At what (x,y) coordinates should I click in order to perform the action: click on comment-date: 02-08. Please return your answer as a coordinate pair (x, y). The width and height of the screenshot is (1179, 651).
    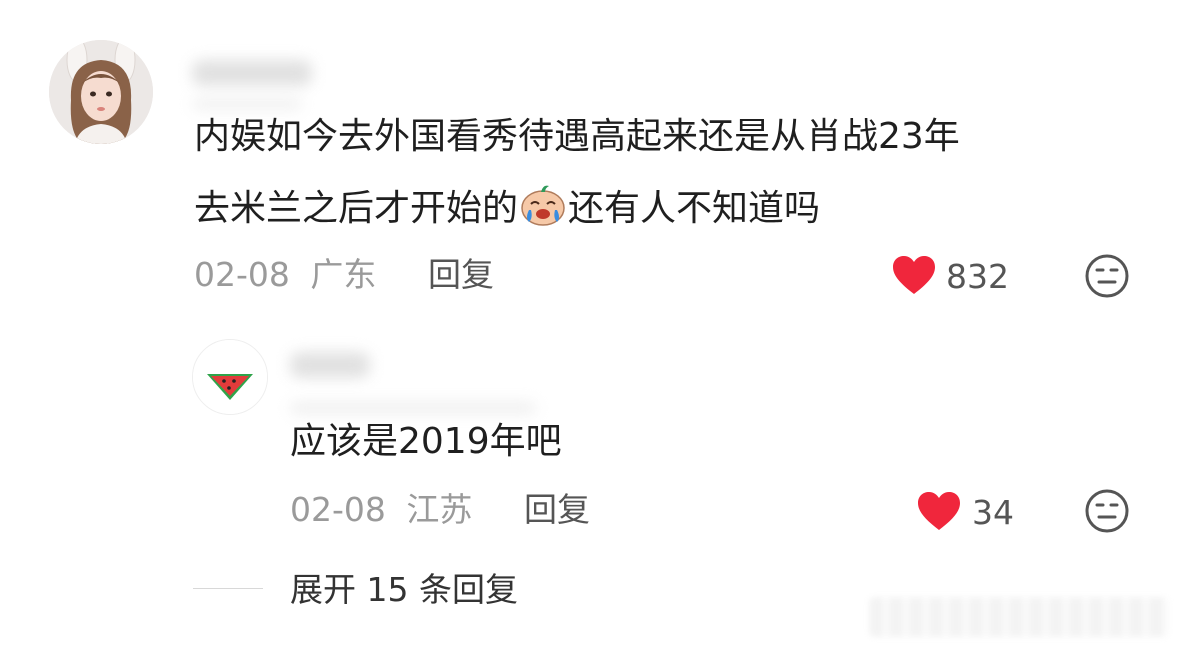
    Looking at the image, I should click on (242, 274).